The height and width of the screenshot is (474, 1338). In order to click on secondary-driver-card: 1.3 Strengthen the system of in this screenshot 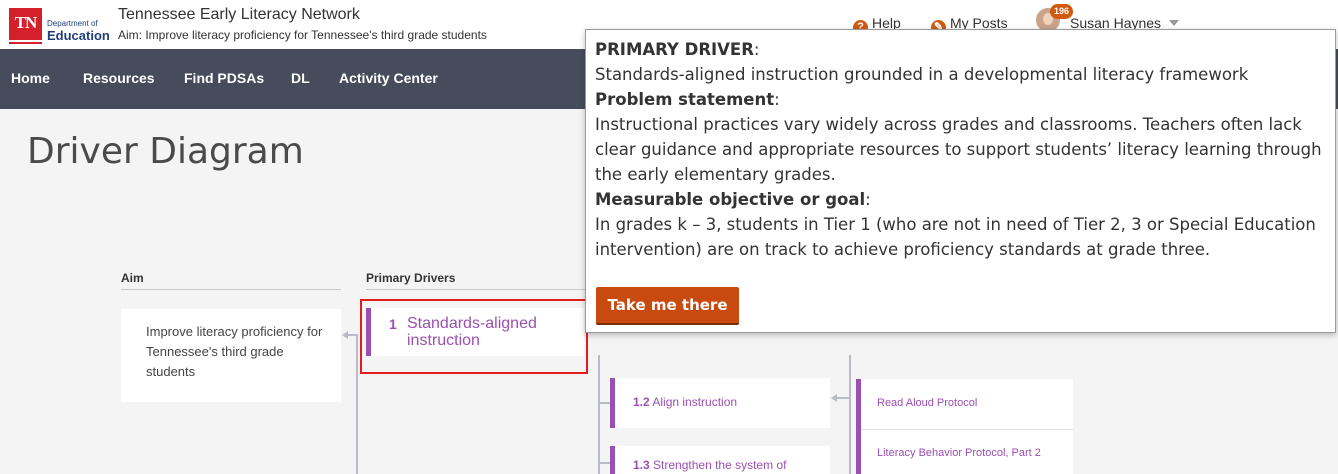, I will do `click(720, 460)`.